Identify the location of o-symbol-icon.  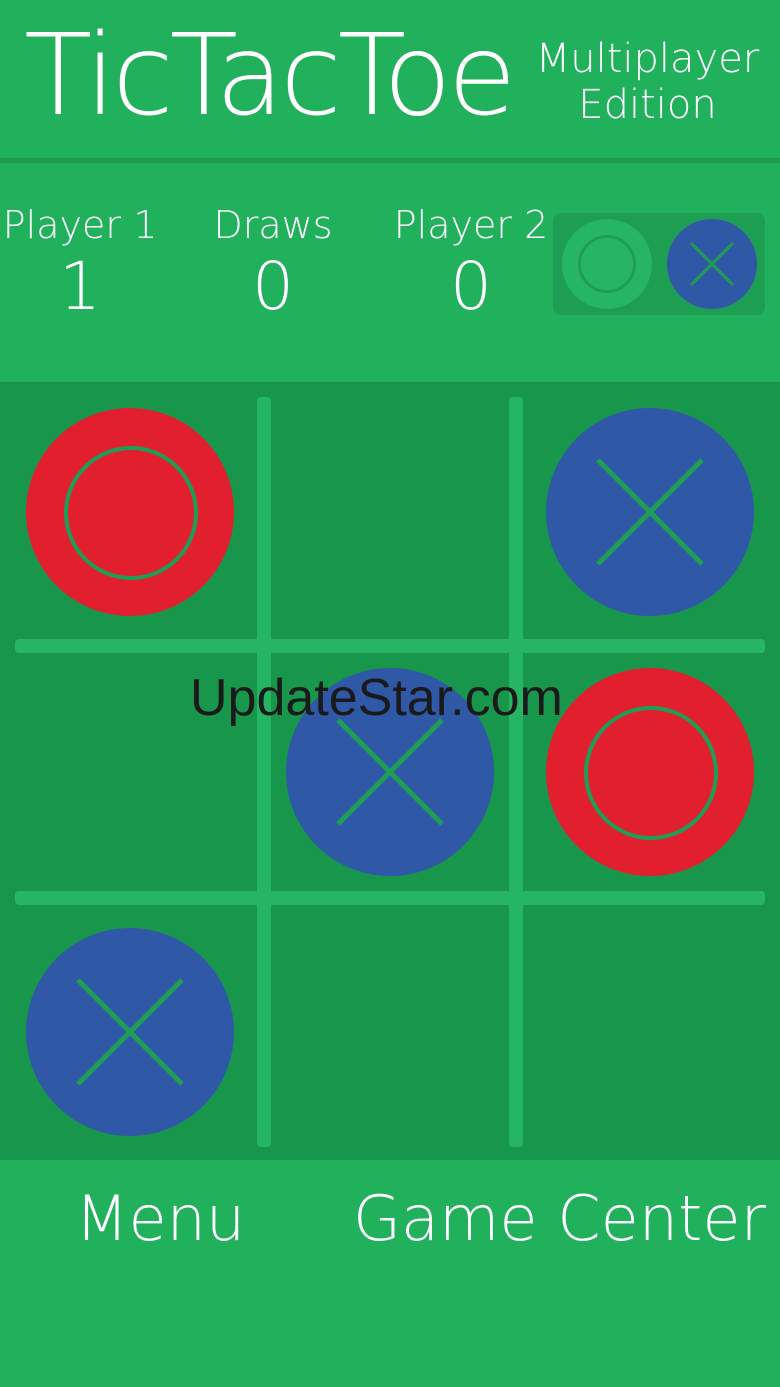
(607, 264).